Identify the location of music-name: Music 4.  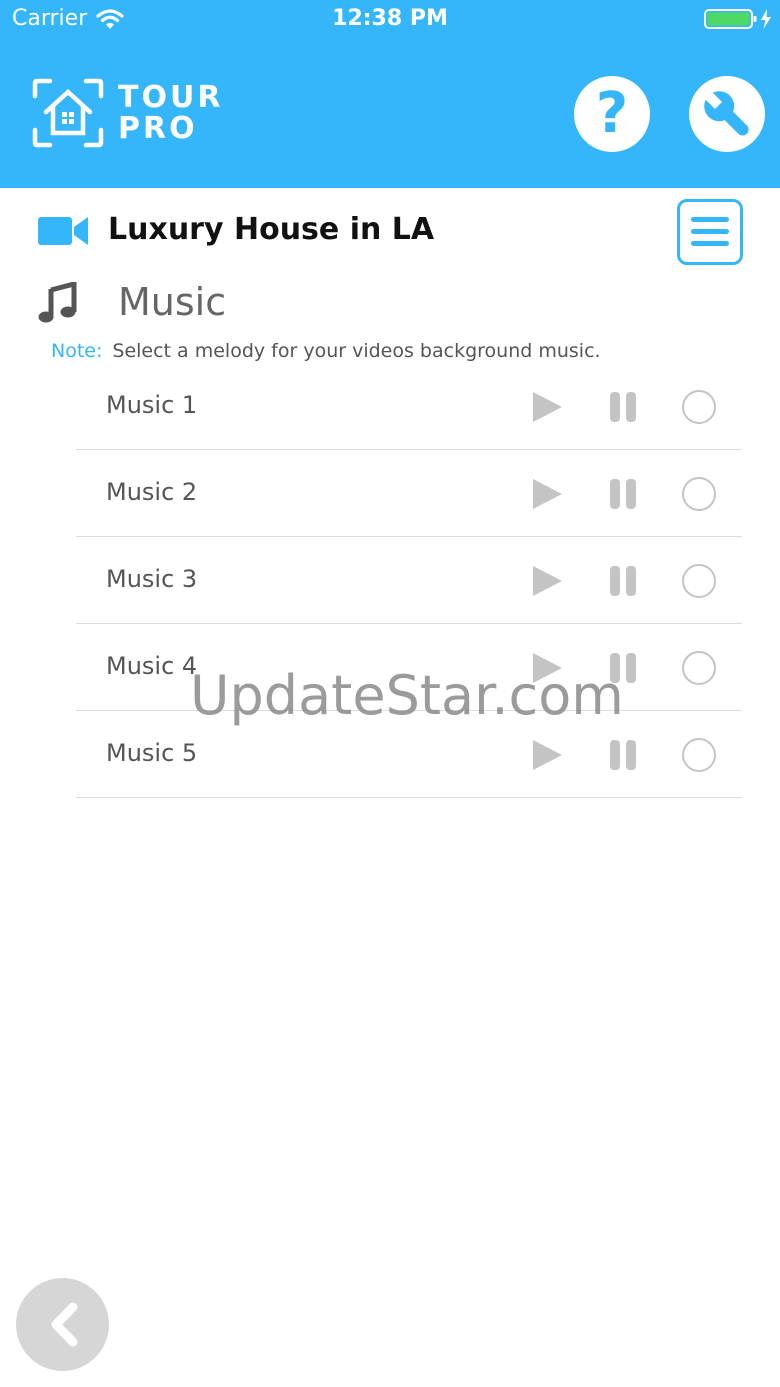
(152, 666).